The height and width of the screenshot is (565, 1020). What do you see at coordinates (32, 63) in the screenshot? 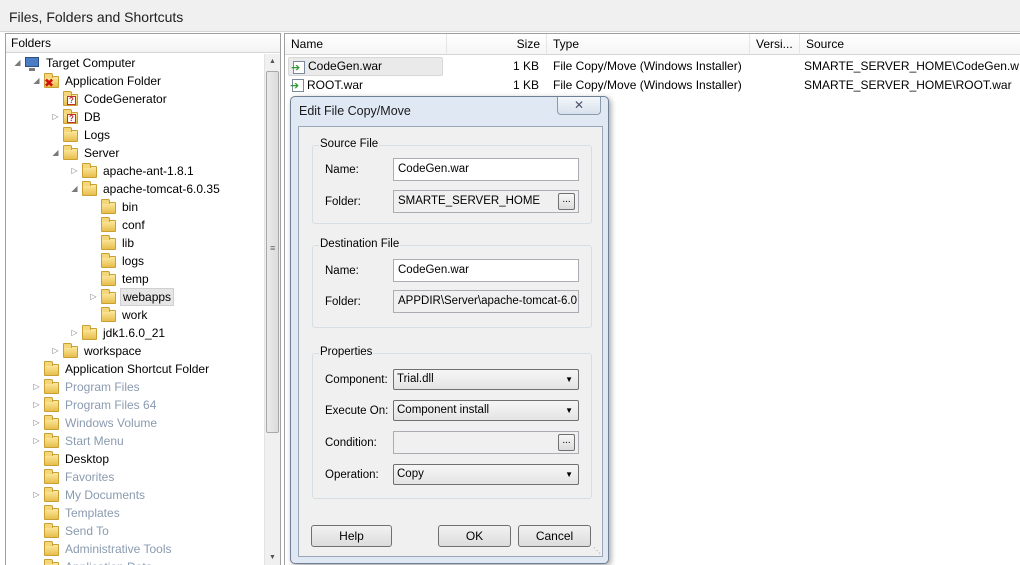
I see `computer-icon` at bounding box center [32, 63].